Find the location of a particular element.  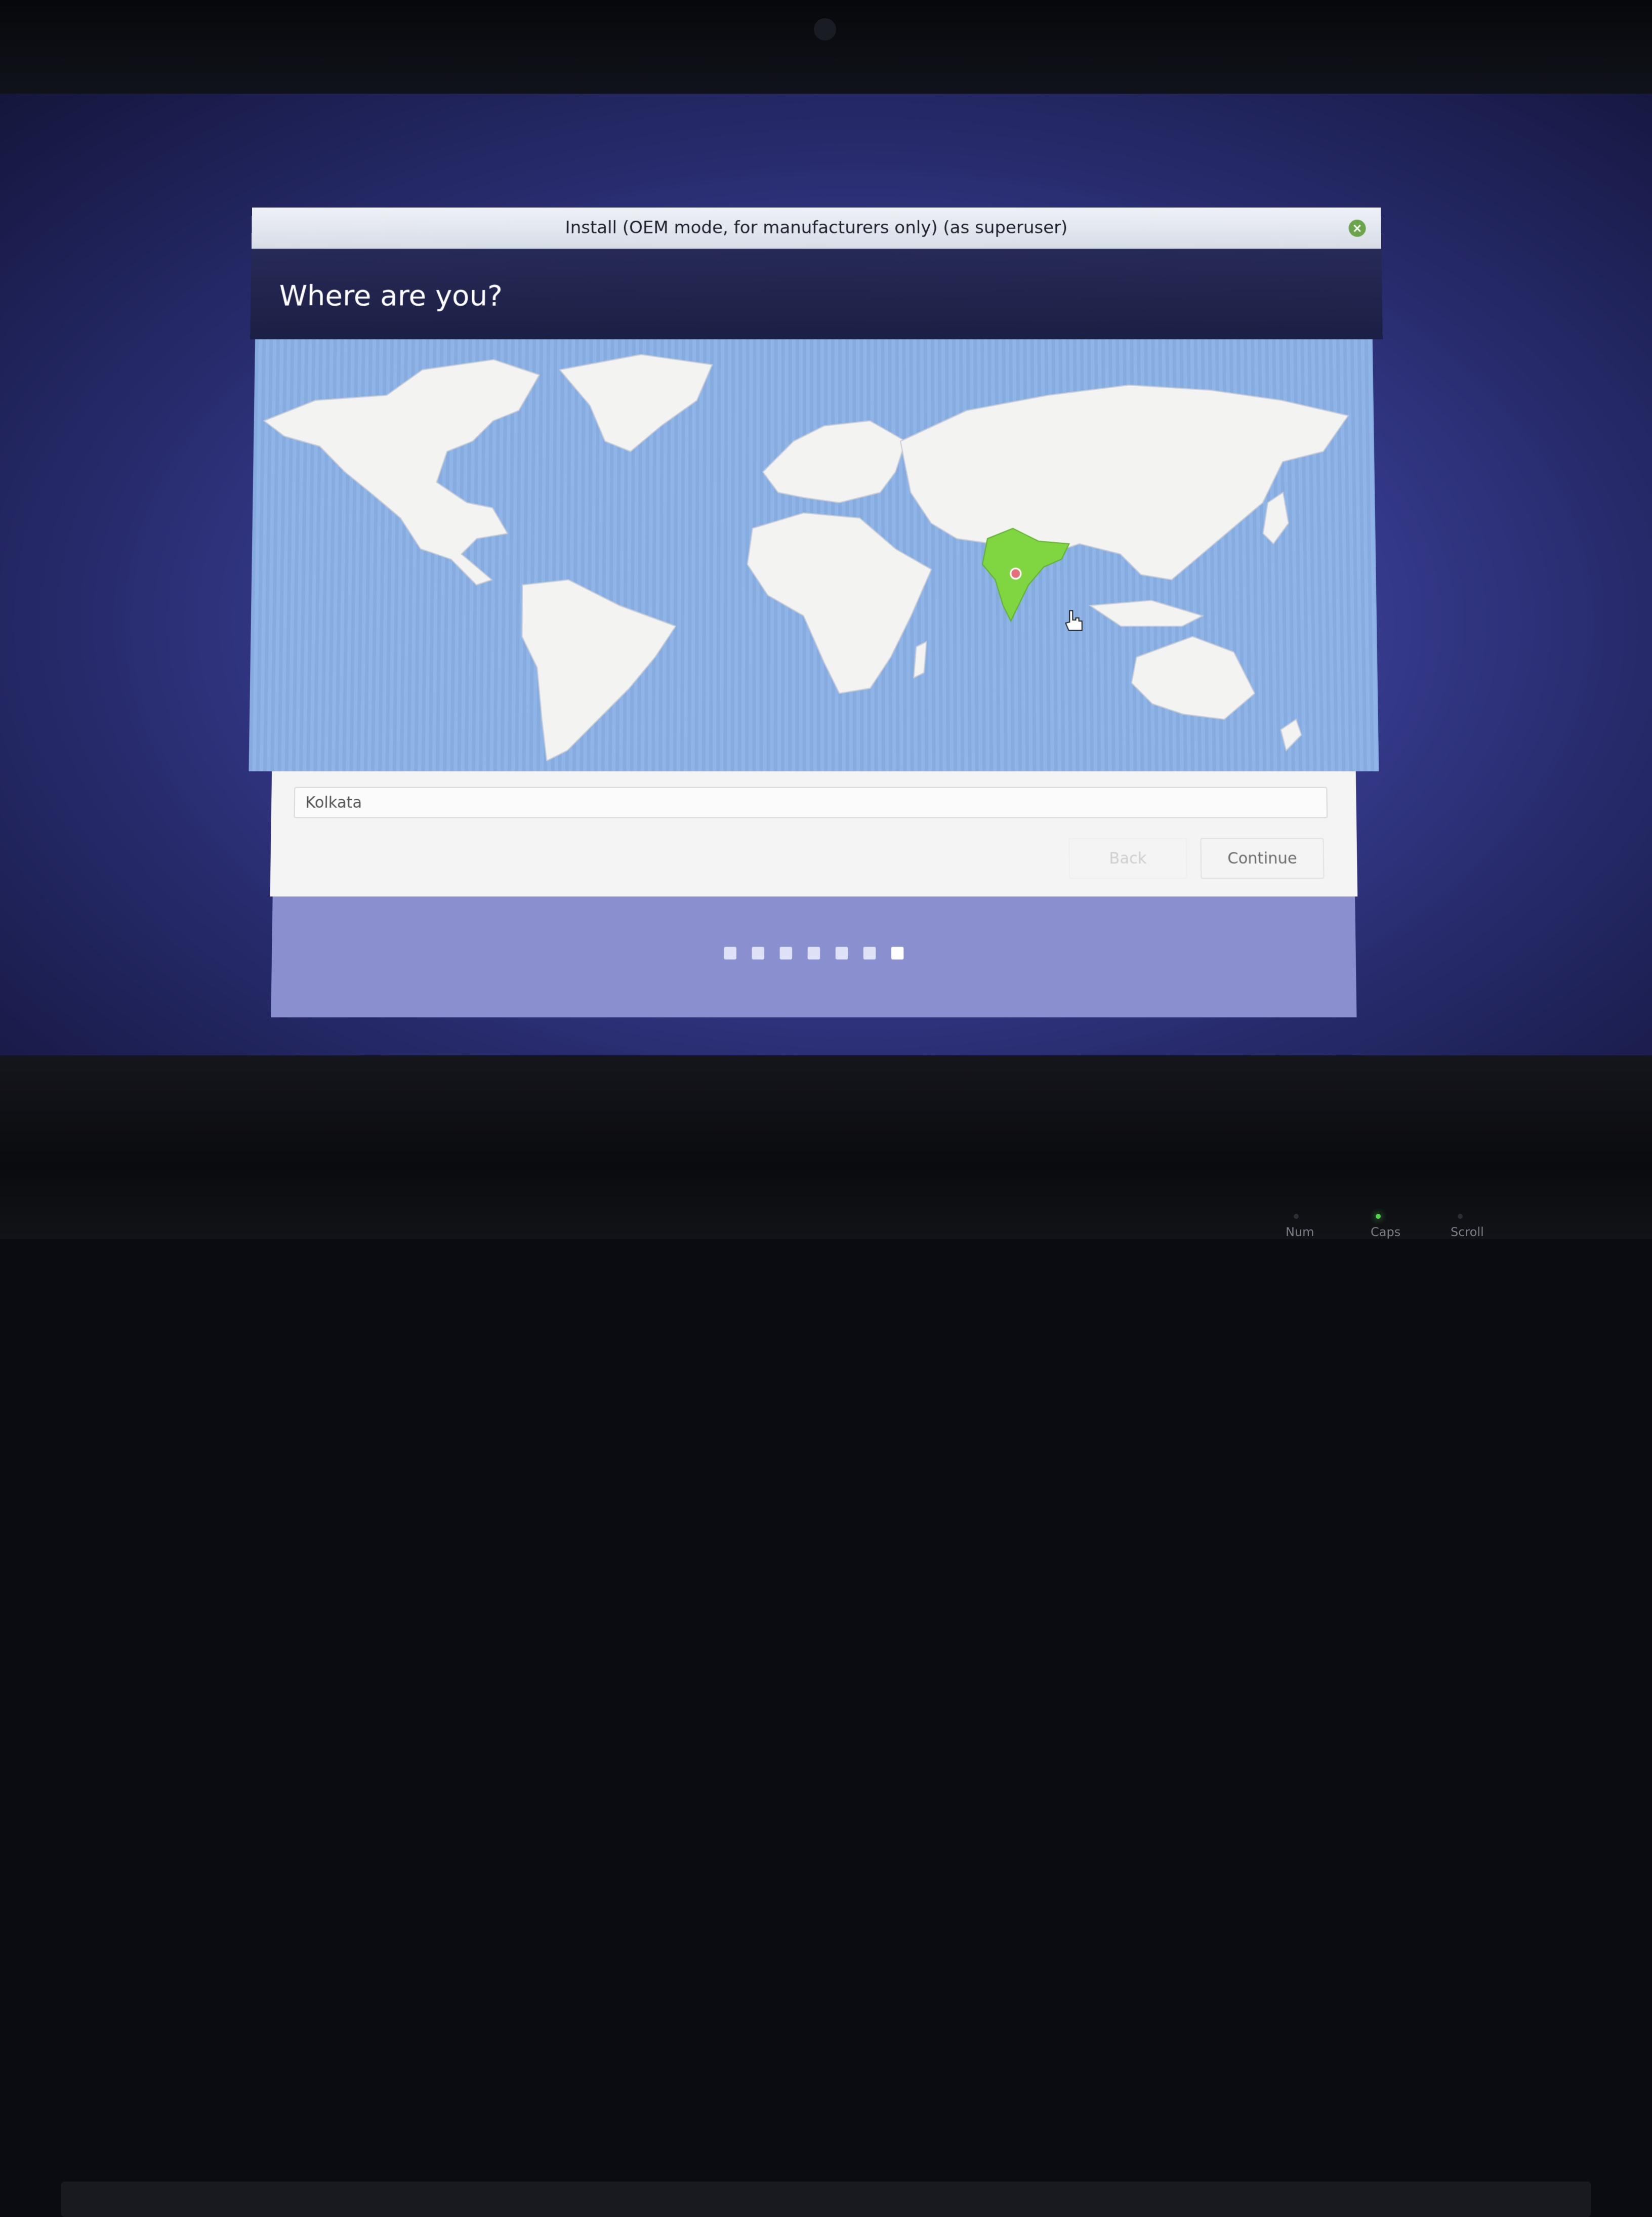

caps-lock-led is located at coordinates (1378, 1216).